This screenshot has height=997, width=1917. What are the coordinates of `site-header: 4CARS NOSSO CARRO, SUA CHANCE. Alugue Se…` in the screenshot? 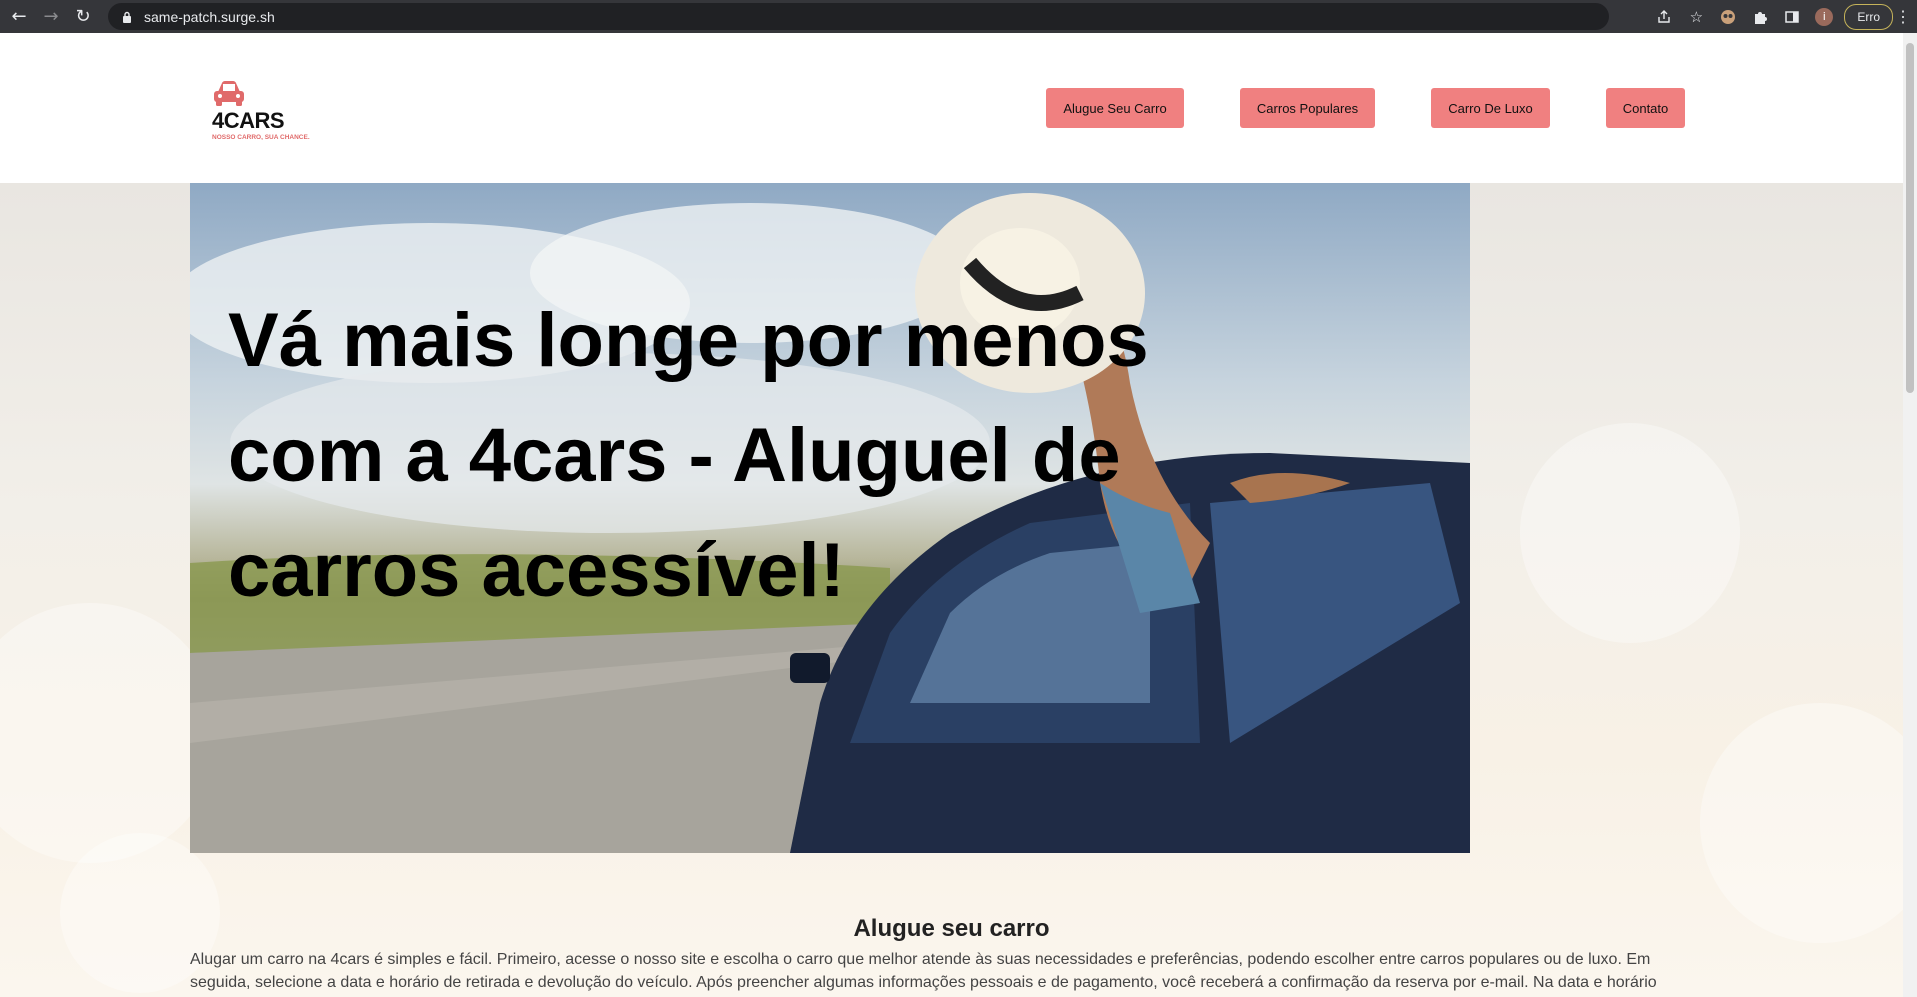 It's located at (951, 108).